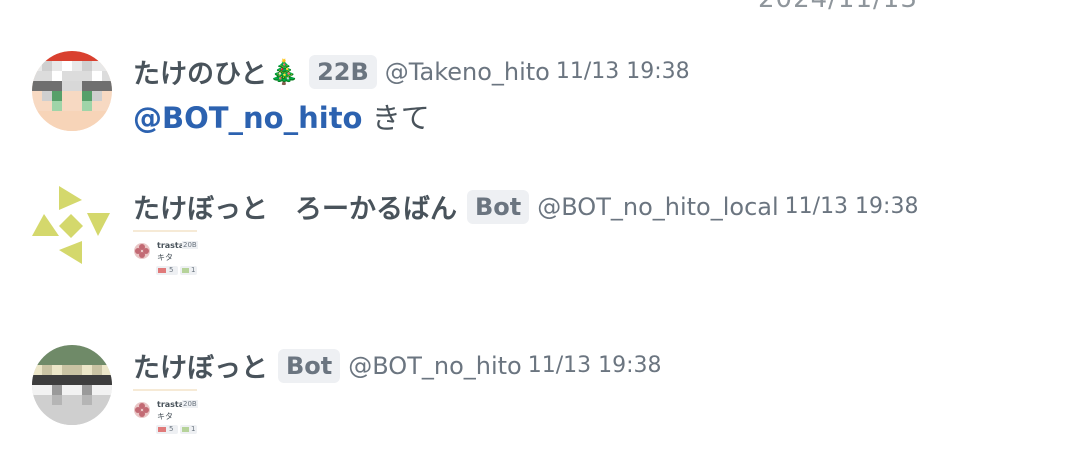  What do you see at coordinates (467, 71) in the screenshot?
I see `user-handle: @Takeno_hito` at bounding box center [467, 71].